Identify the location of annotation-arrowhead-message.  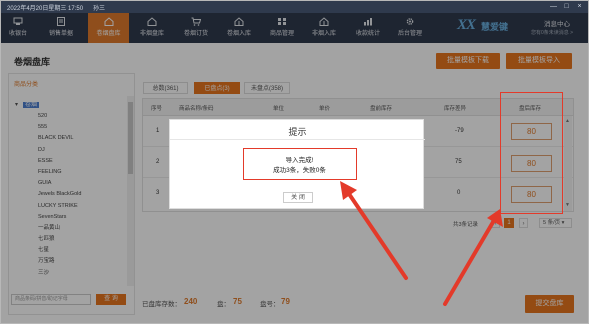
(348, 190).